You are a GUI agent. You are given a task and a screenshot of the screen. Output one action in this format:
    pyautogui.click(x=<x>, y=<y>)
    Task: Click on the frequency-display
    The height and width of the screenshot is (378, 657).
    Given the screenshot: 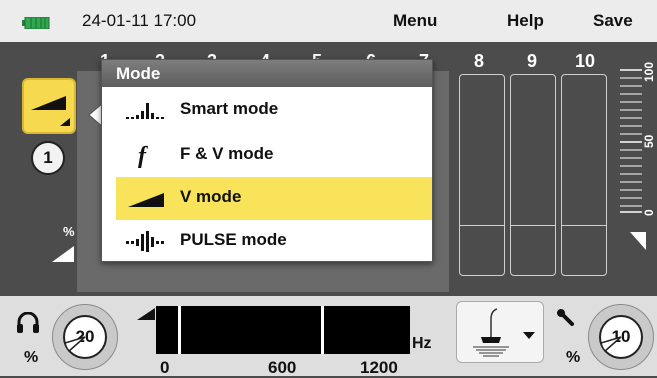 What is the action you would take?
    pyautogui.click(x=283, y=330)
    